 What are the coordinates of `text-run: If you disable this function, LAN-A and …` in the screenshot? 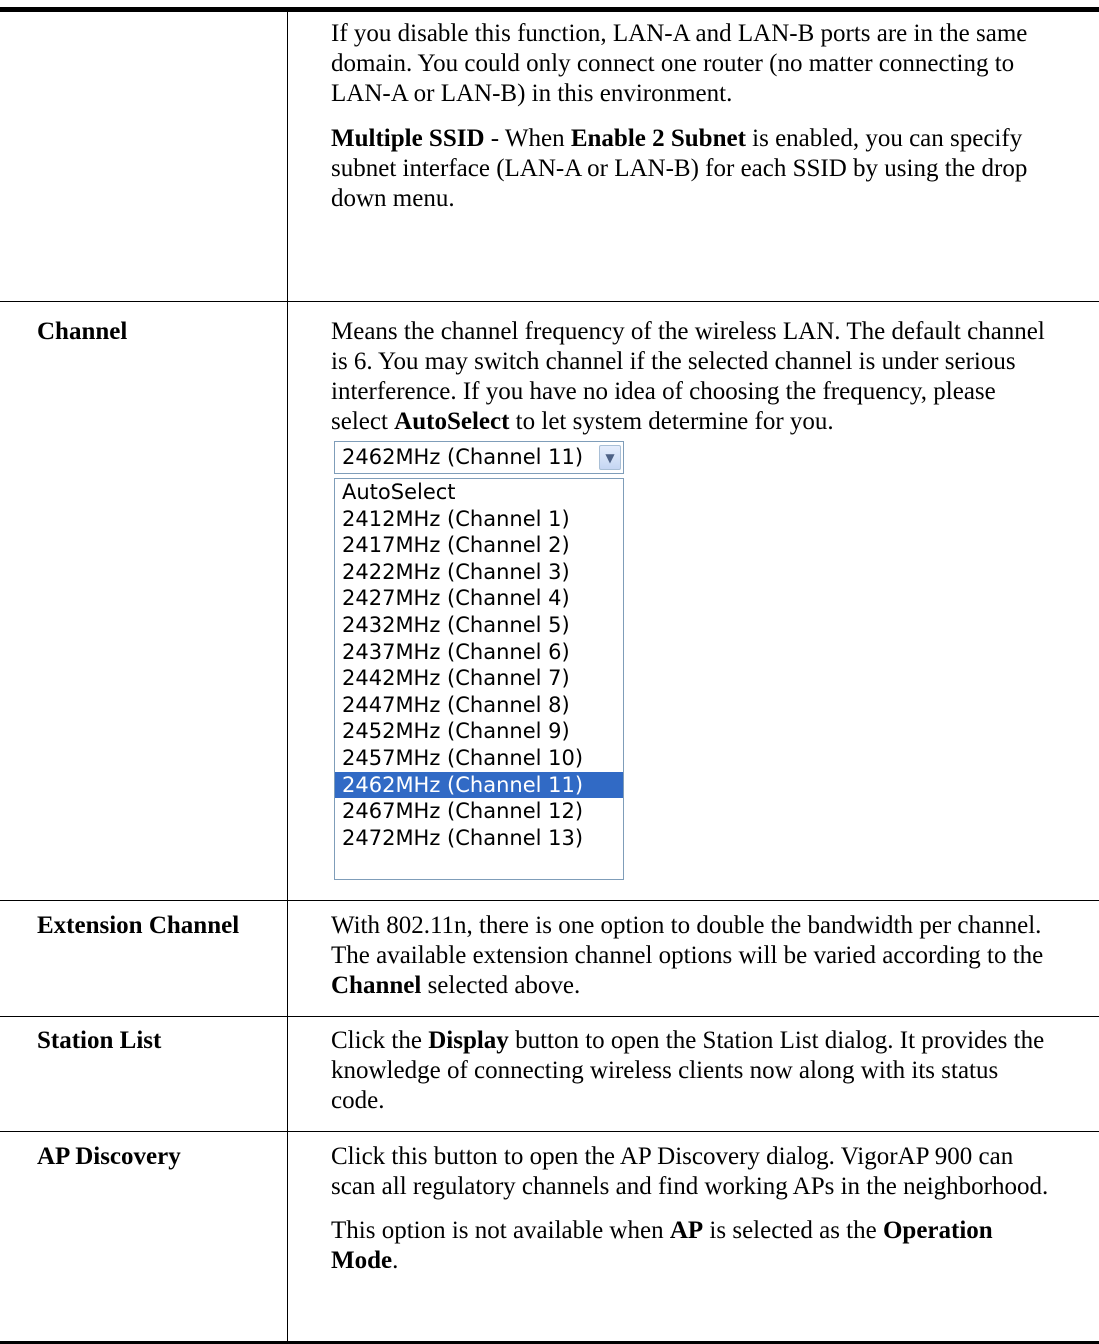 It's located at (679, 63).